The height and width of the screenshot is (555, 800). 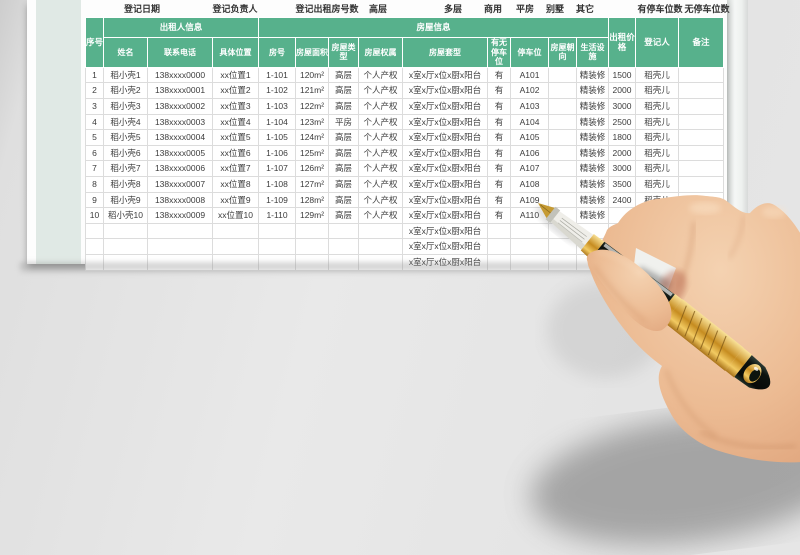 What do you see at coordinates (312, 52) in the screenshot?
I see `header-area: 房屋面积` at bounding box center [312, 52].